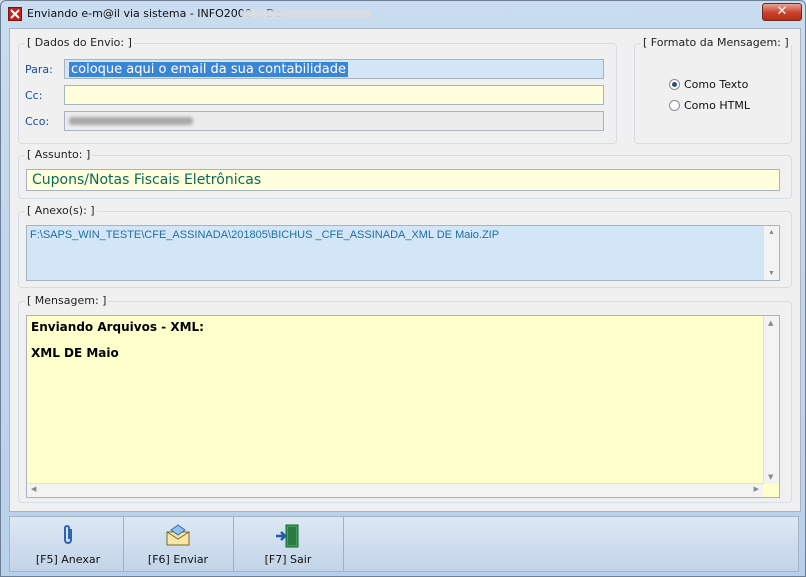 This screenshot has height=577, width=806. I want to click on cco-input, so click(334, 121).